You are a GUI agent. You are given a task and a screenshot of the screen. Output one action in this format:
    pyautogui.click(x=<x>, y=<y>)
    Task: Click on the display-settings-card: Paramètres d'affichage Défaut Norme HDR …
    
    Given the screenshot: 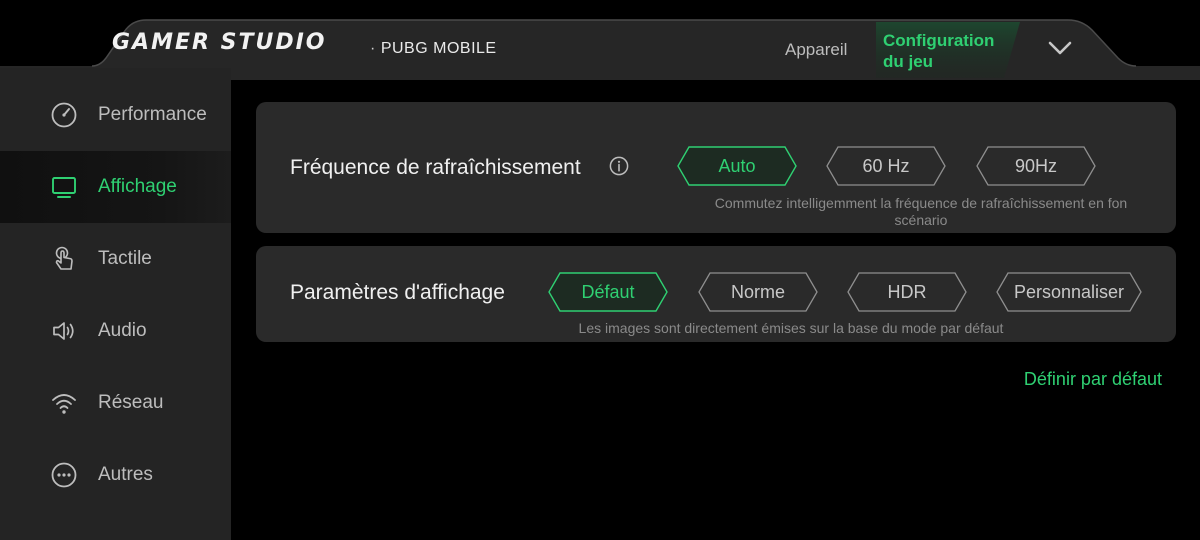 What is the action you would take?
    pyautogui.click(x=716, y=294)
    